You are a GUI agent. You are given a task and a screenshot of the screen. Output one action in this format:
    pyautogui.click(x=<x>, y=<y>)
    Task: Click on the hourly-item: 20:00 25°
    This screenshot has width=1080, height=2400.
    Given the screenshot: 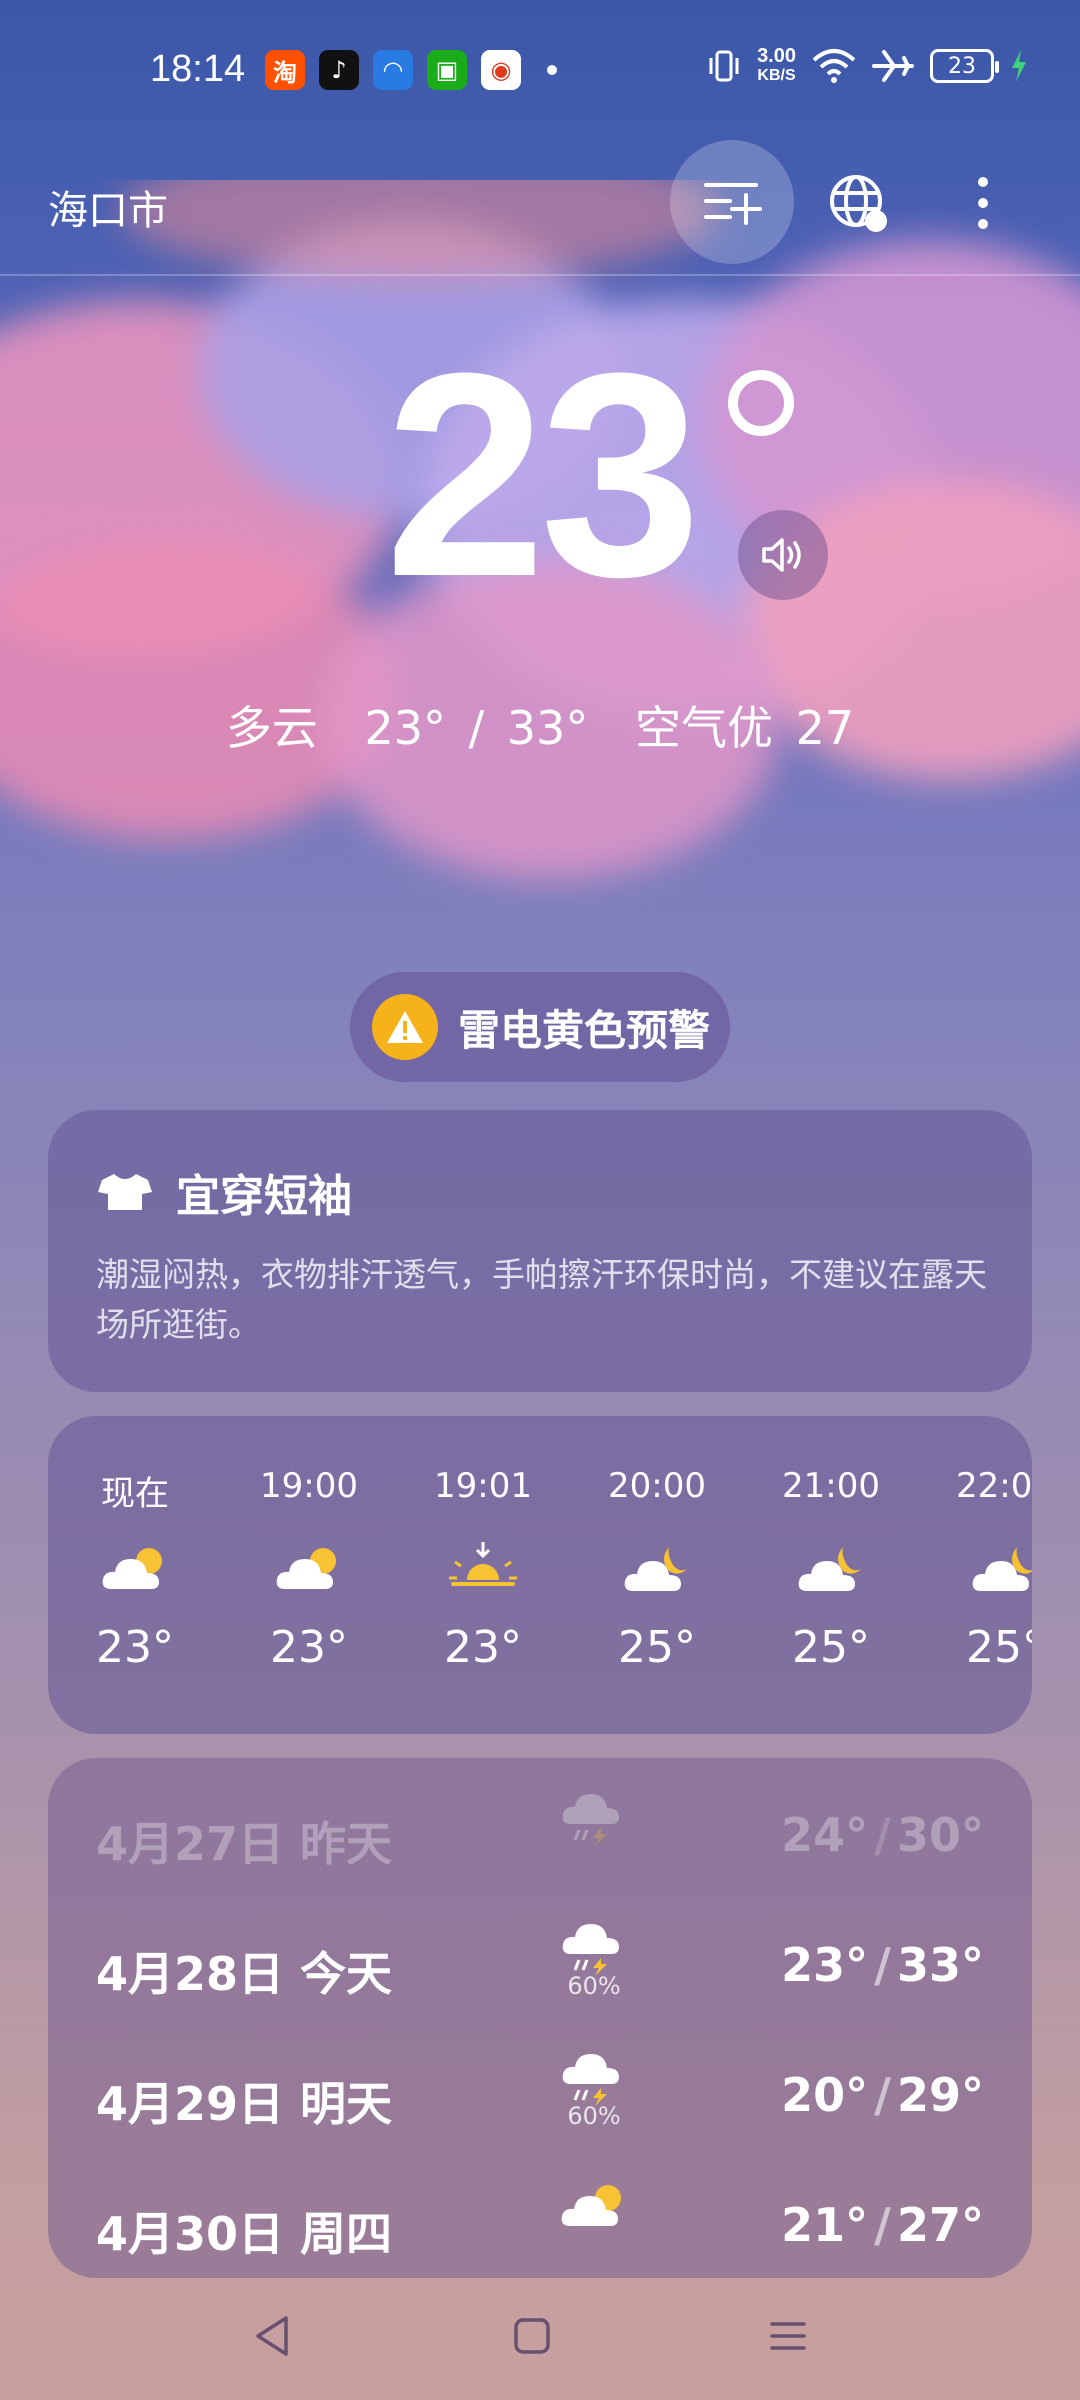 What is the action you would take?
    pyautogui.click(x=657, y=1544)
    